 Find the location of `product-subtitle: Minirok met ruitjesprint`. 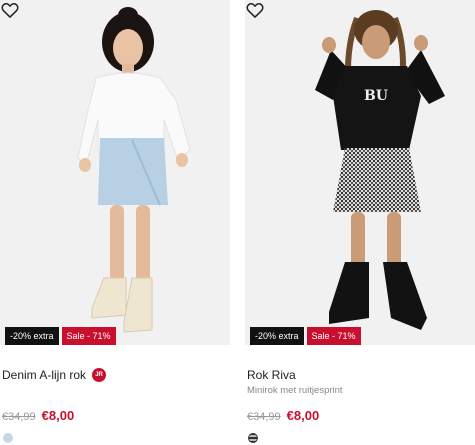

product-subtitle: Minirok met ruitjesprint is located at coordinates (295, 390).